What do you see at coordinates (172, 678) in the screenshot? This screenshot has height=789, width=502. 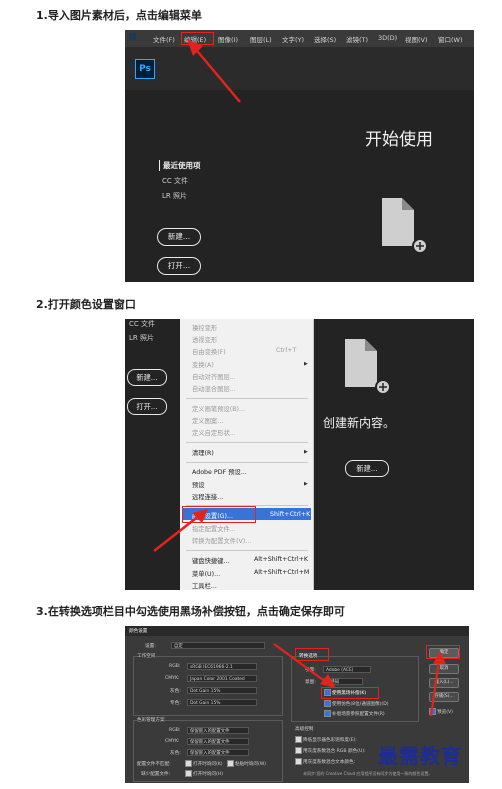 I see `ws-cmyk-label: CMYK:` at bounding box center [172, 678].